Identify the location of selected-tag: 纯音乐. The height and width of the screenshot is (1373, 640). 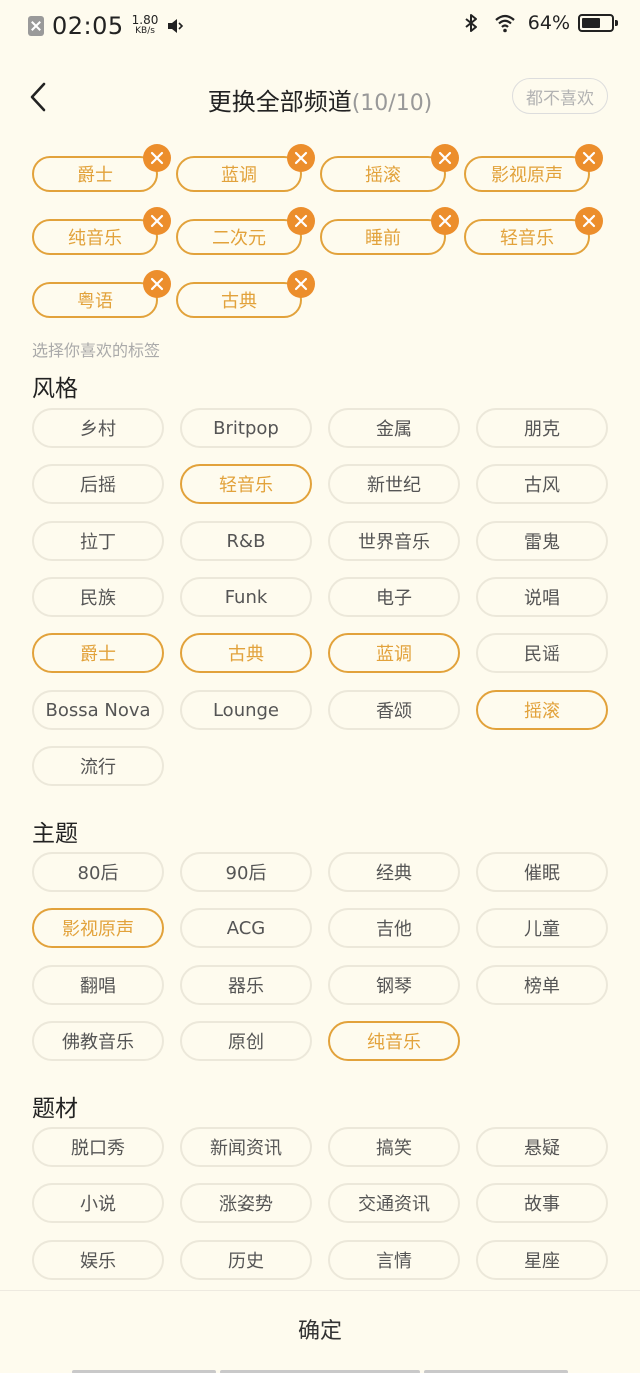
(95, 237).